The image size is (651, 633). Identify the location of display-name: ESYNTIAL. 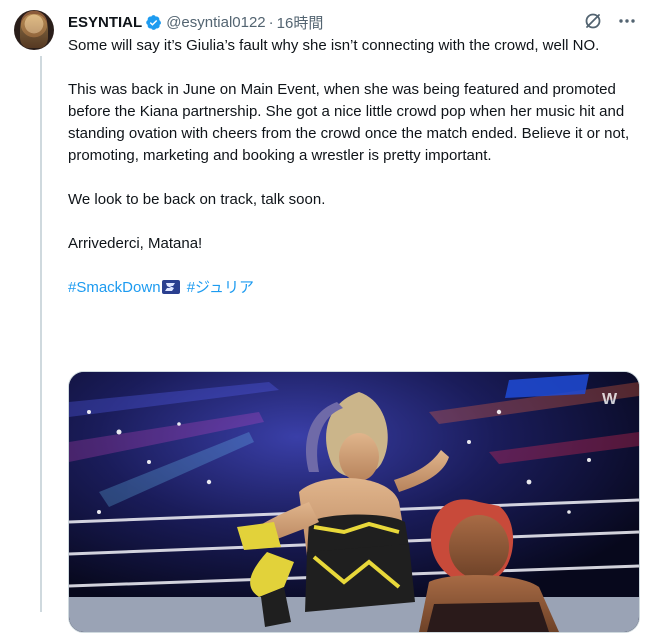
(105, 22).